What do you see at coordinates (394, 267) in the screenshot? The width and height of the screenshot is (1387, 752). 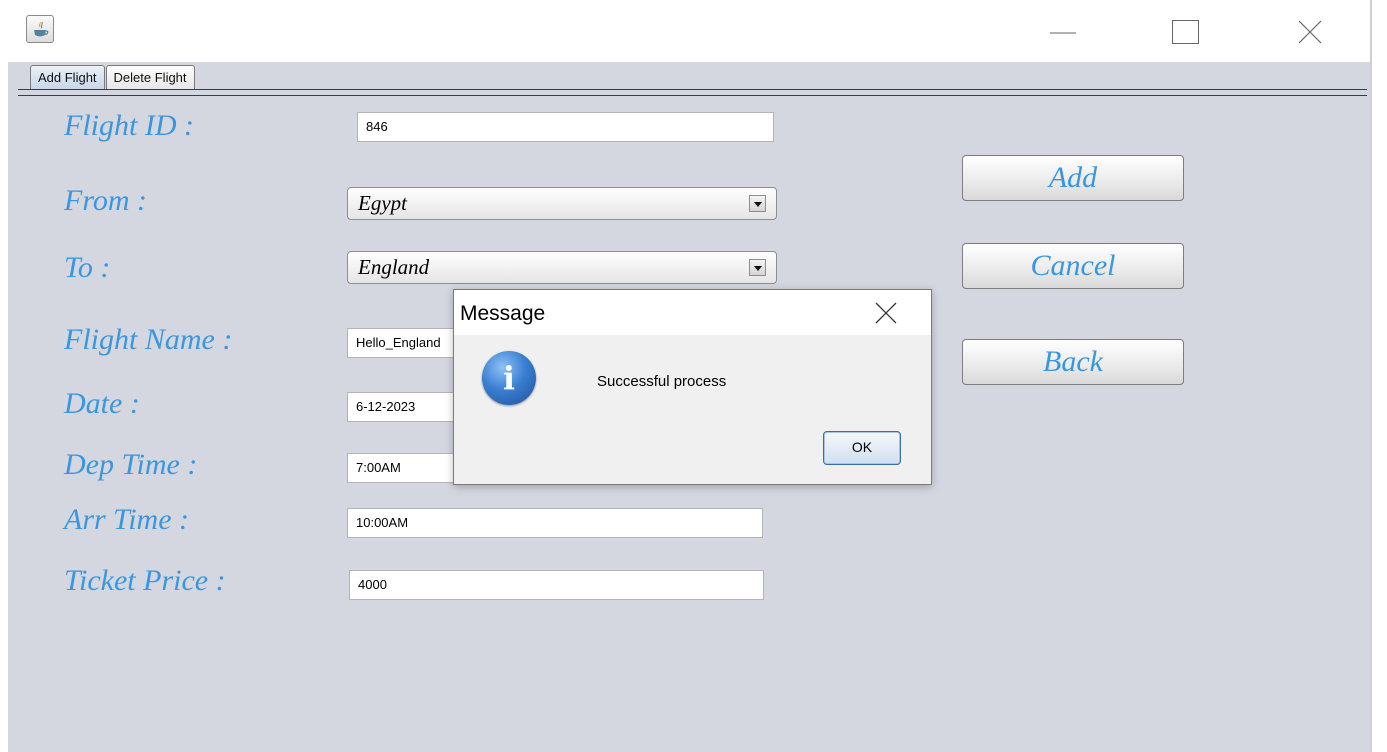 I see `to-combobox-value: England` at bounding box center [394, 267].